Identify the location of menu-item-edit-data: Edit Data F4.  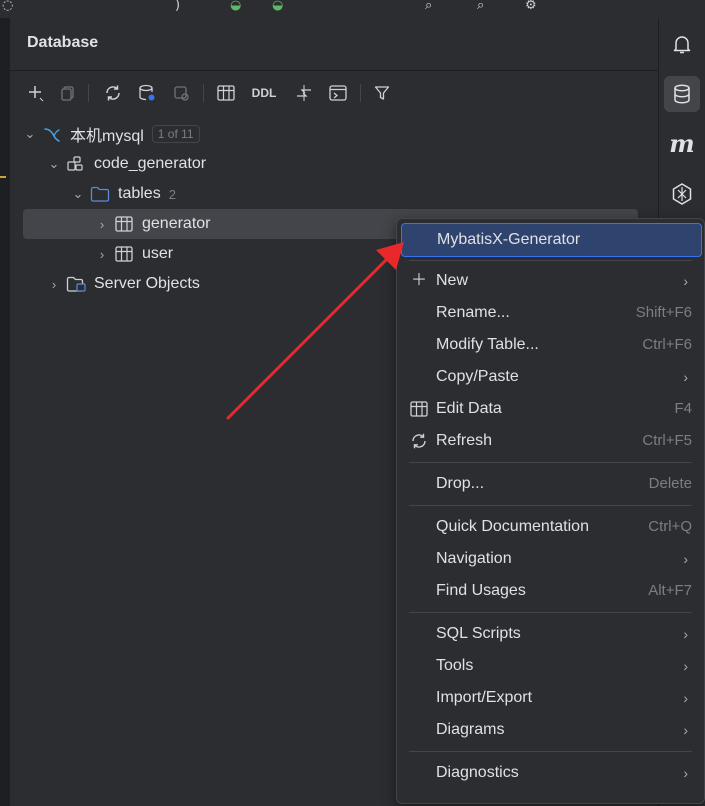
(550, 409).